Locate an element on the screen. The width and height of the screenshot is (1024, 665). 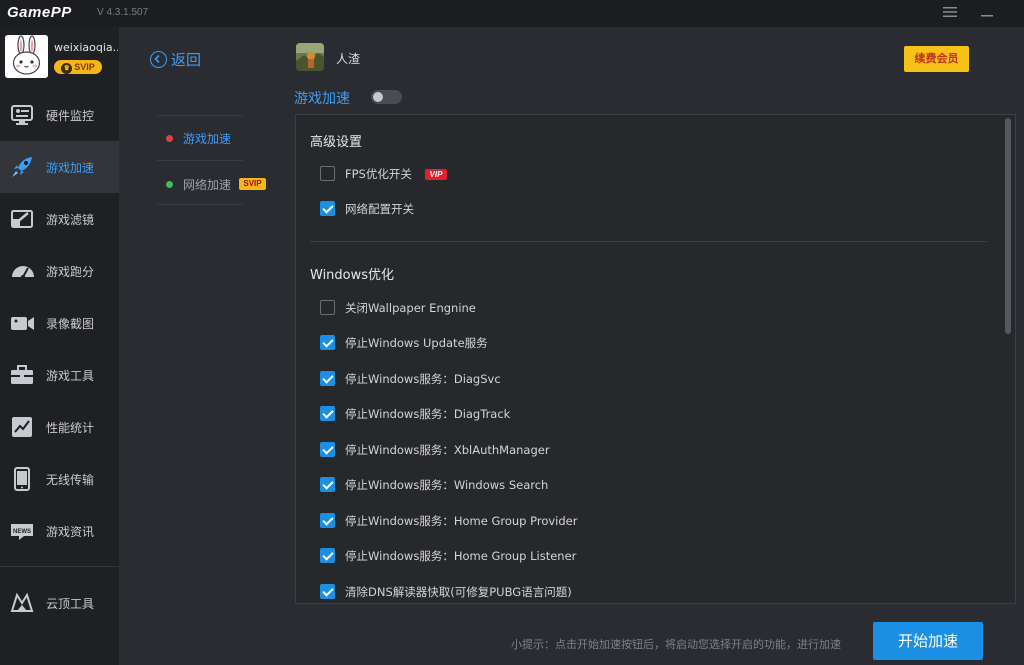
sidebar-item-wireless: 无线传输 is located at coordinates (59, 479).